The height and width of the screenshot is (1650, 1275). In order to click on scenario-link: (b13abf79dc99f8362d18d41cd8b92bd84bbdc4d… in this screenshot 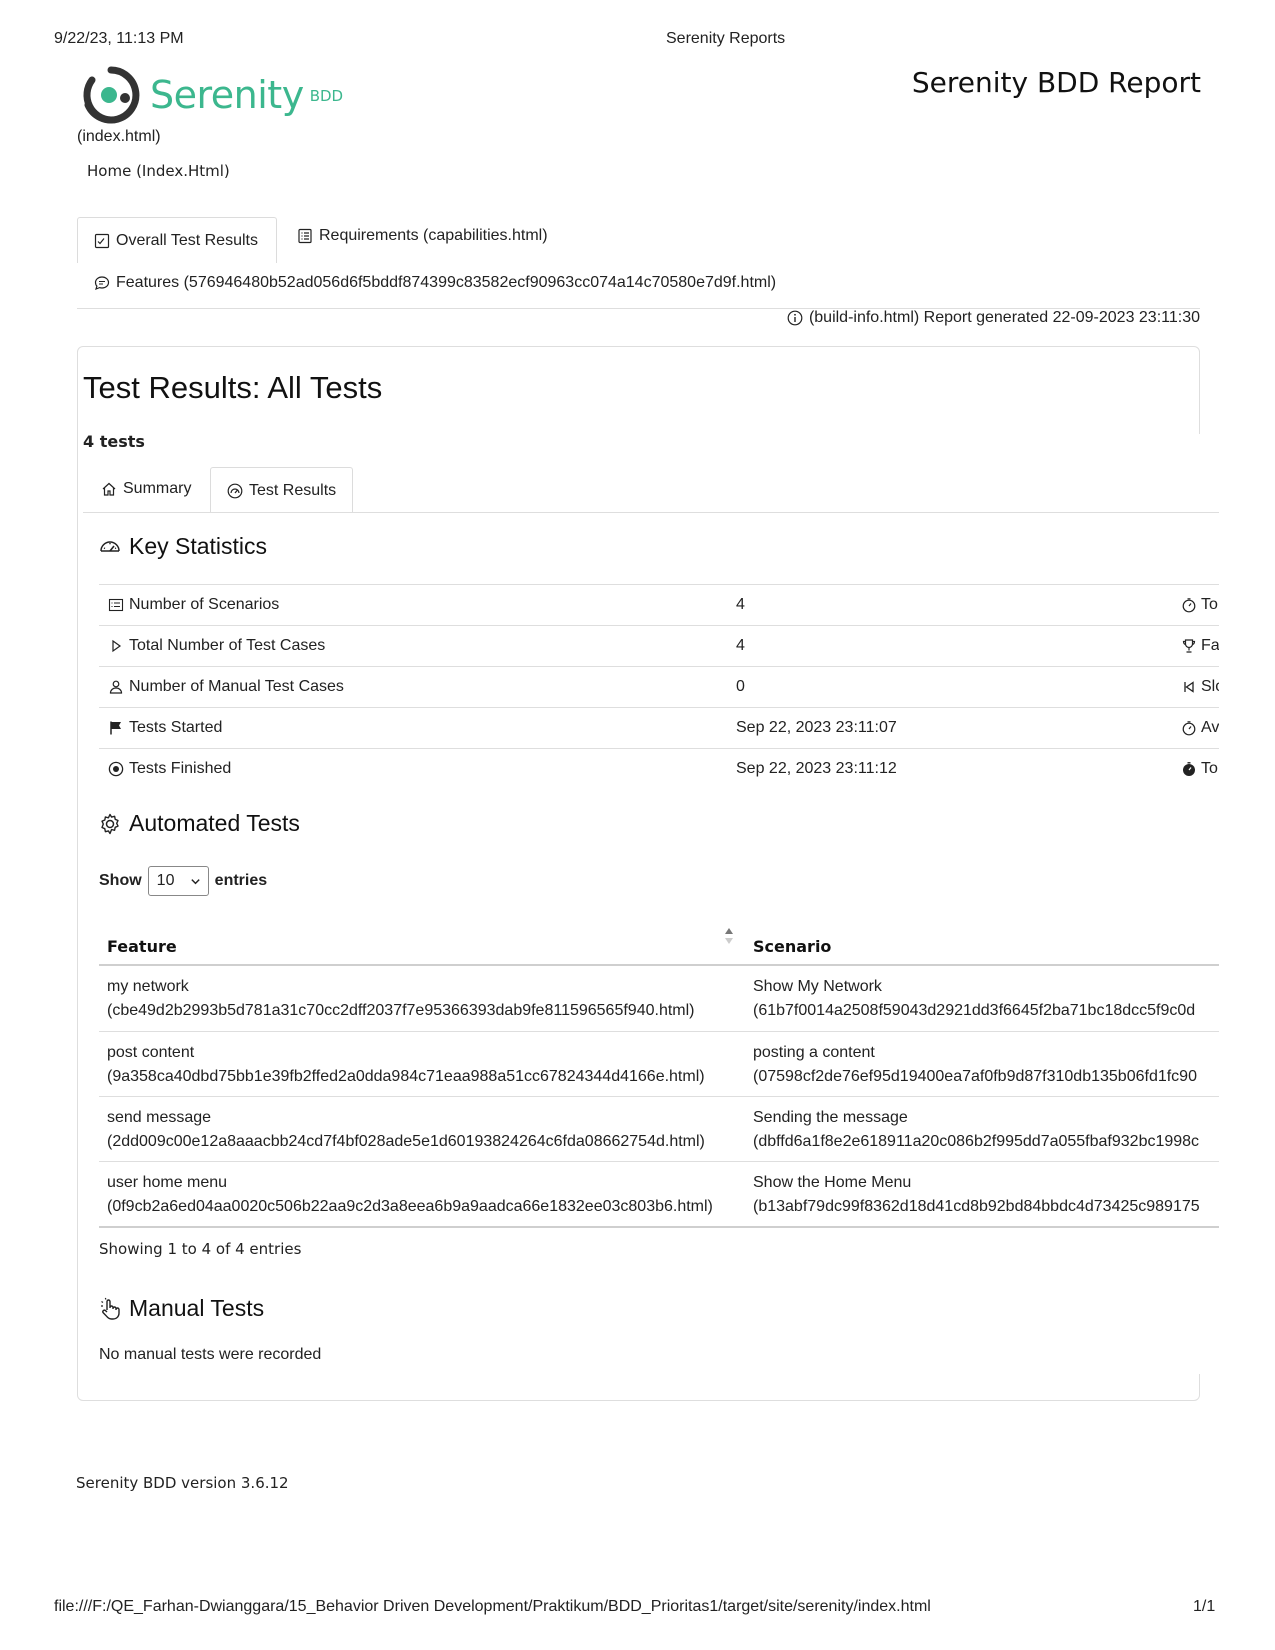, I will do `click(976, 1207)`.